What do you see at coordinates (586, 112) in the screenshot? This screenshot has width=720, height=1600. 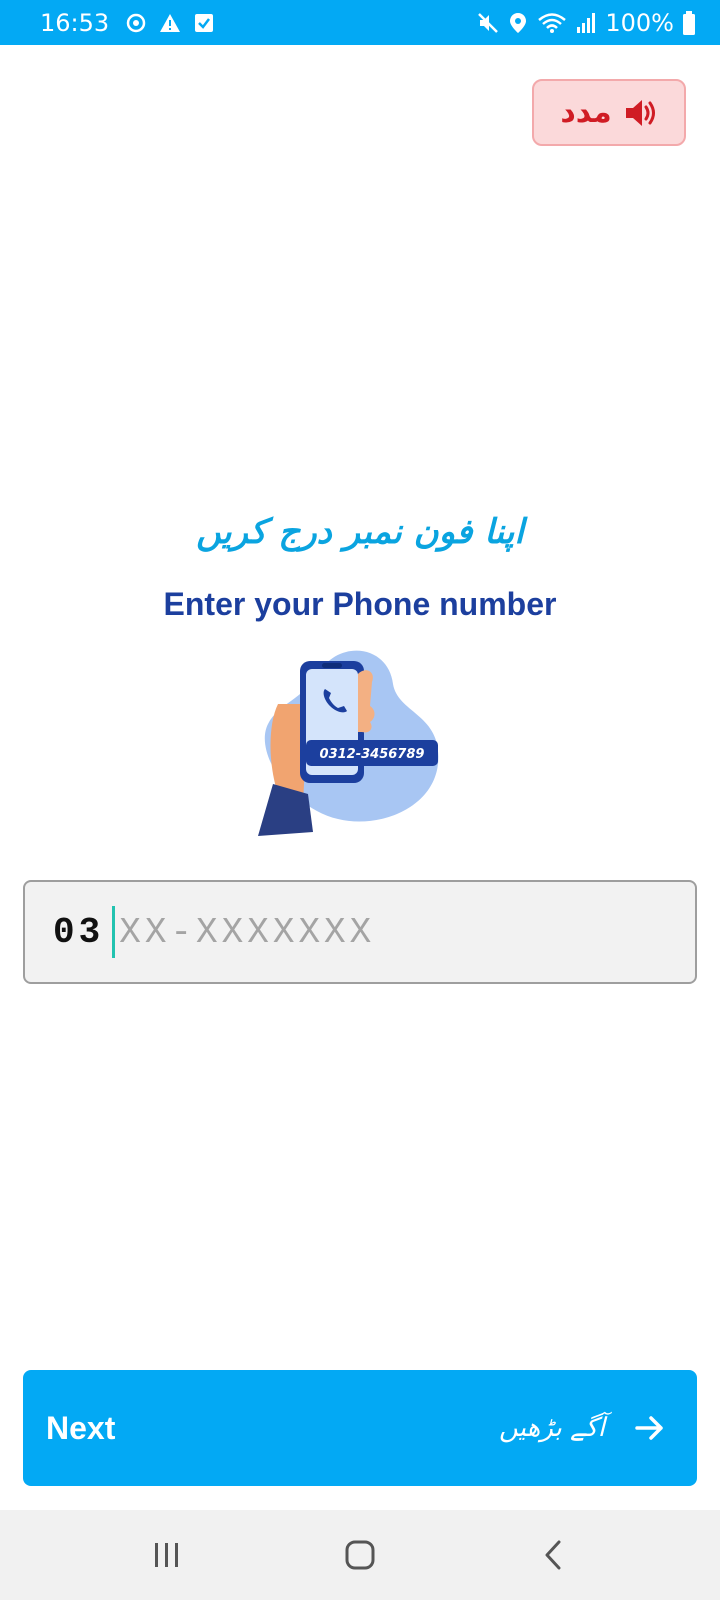 I see `help-label: مدد` at bounding box center [586, 112].